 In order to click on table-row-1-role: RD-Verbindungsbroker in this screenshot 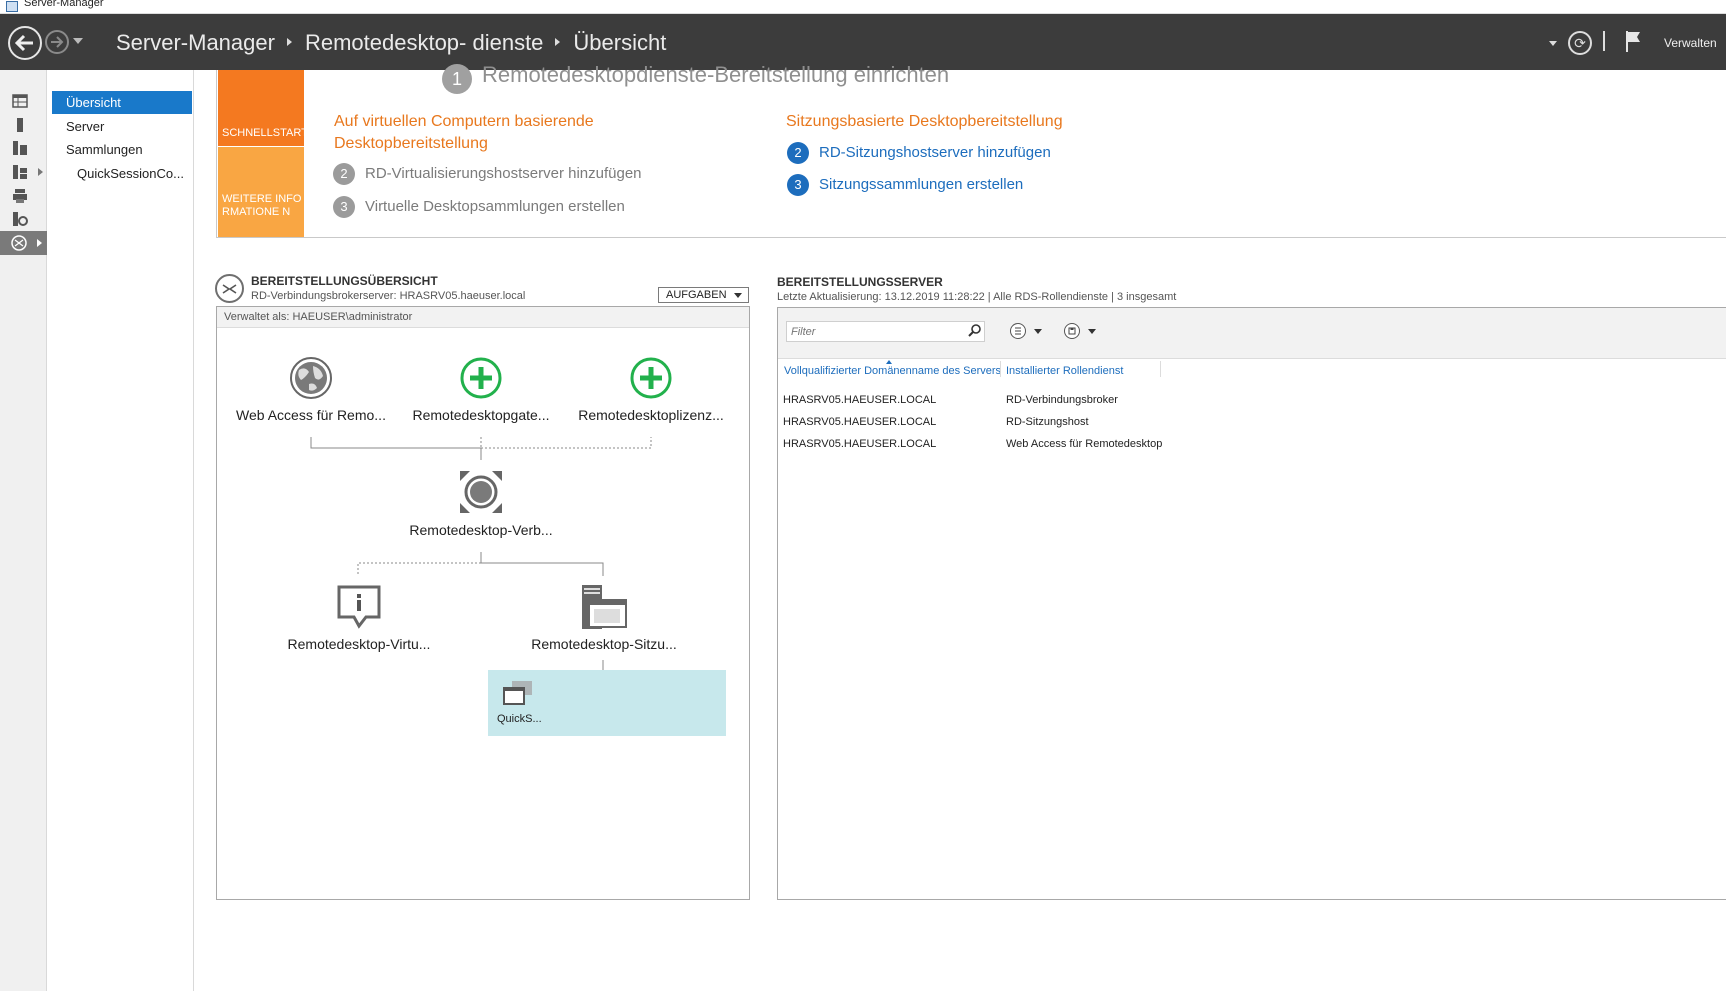, I will do `click(1062, 400)`.